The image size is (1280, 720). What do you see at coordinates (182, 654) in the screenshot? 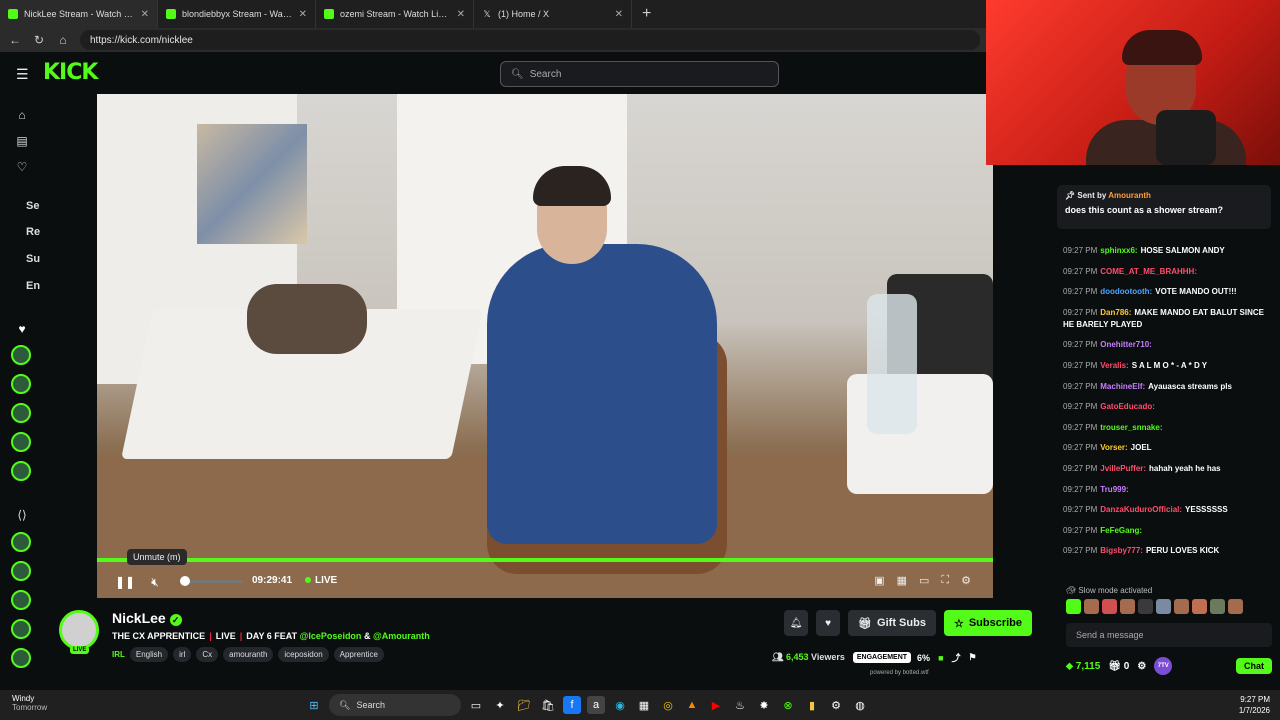
I see `tag-chip: irl` at bounding box center [182, 654].